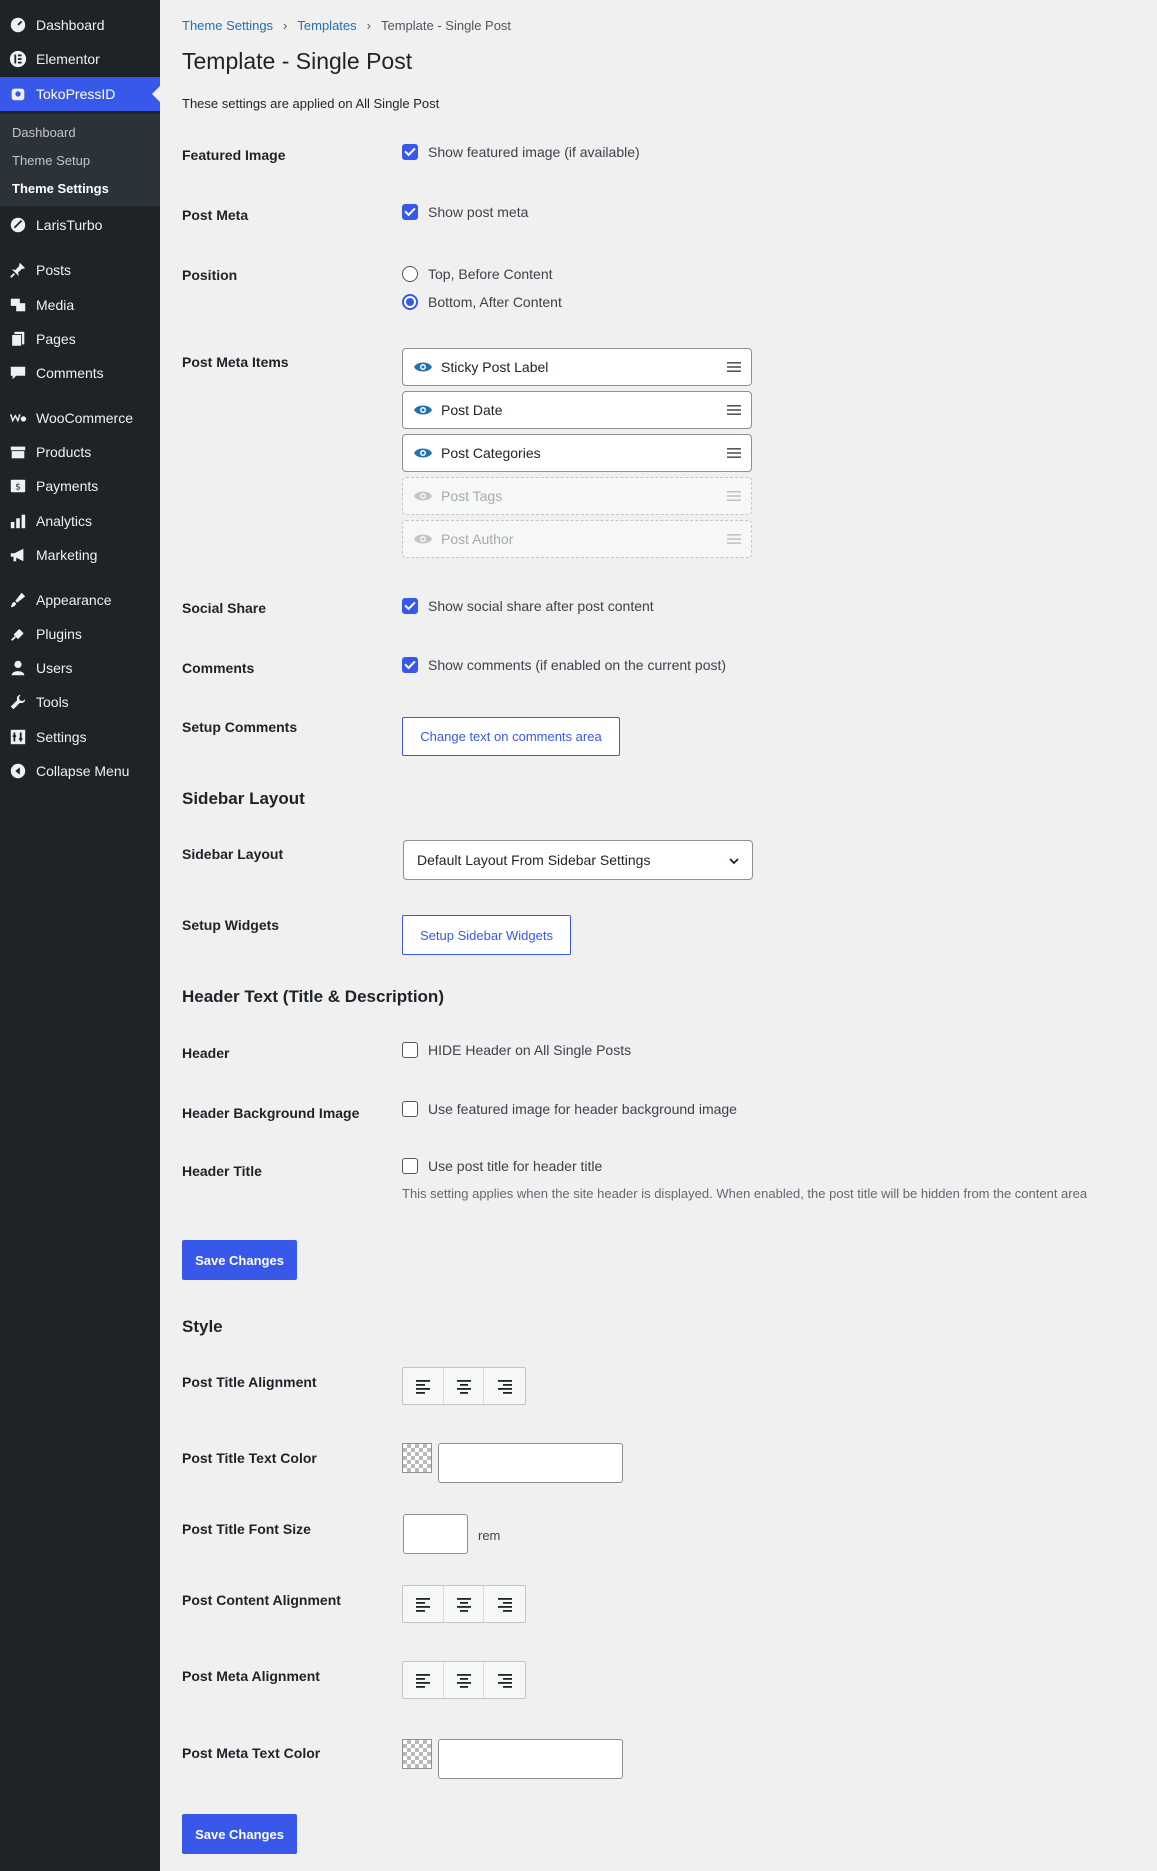 Image resolution: width=1157 pixels, height=1871 pixels. Describe the element at coordinates (80, 555) in the screenshot. I see `menu-marketing: Marketing` at that location.